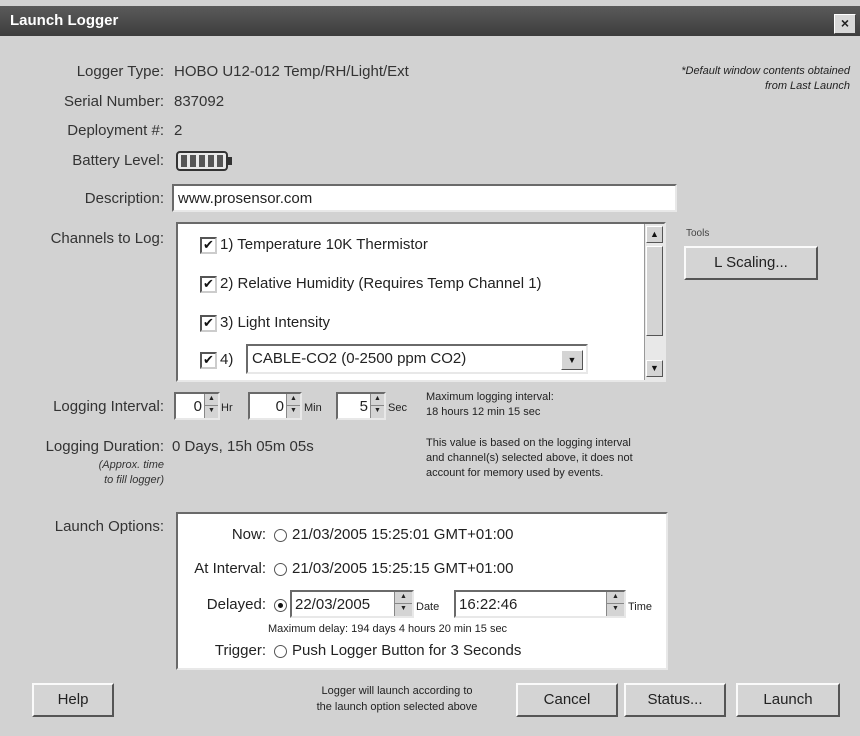 This screenshot has width=860, height=736. I want to click on seconds-stepper: 5 ▲ ▼, so click(361, 406).